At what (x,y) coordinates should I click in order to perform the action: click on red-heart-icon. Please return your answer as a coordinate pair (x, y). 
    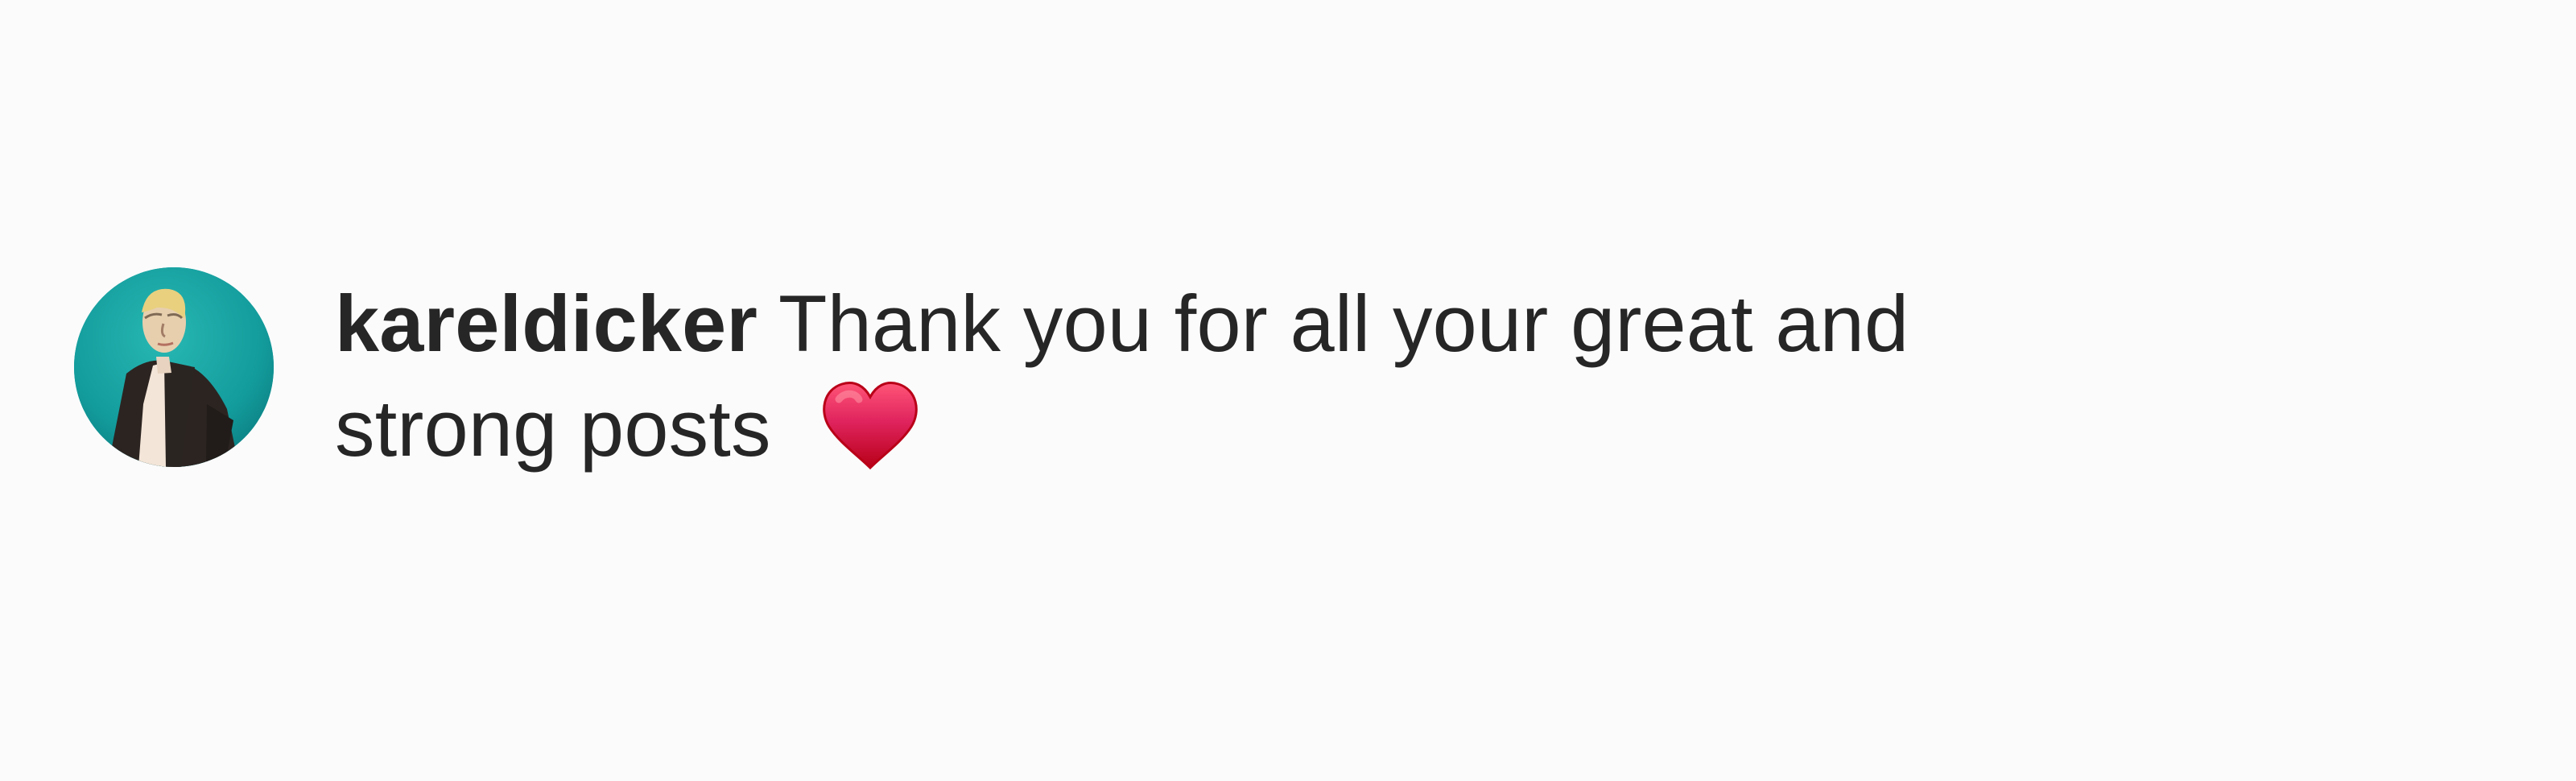
    Looking at the image, I should click on (870, 425).